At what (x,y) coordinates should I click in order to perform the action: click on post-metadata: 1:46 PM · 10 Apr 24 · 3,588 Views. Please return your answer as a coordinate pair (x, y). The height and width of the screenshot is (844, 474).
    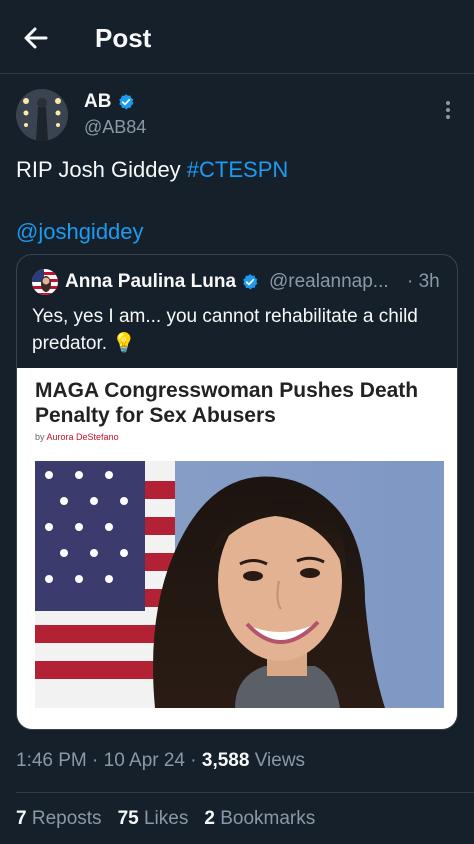
    Looking at the image, I should click on (161, 760).